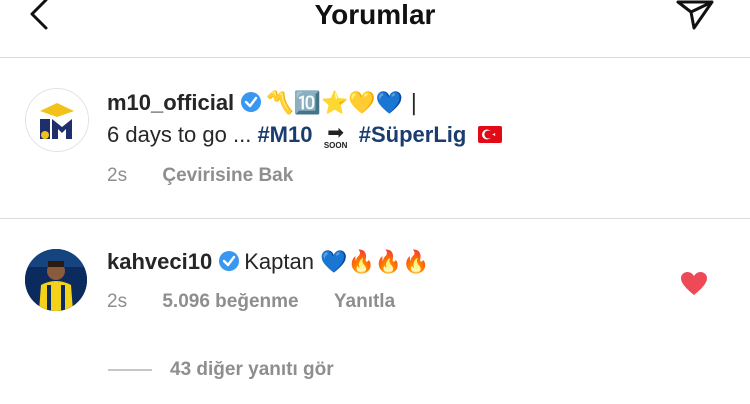 Image resolution: width=750 pixels, height=404 pixels. Describe the element at coordinates (490, 134) in the screenshot. I see `turkey-flag-icon` at that location.